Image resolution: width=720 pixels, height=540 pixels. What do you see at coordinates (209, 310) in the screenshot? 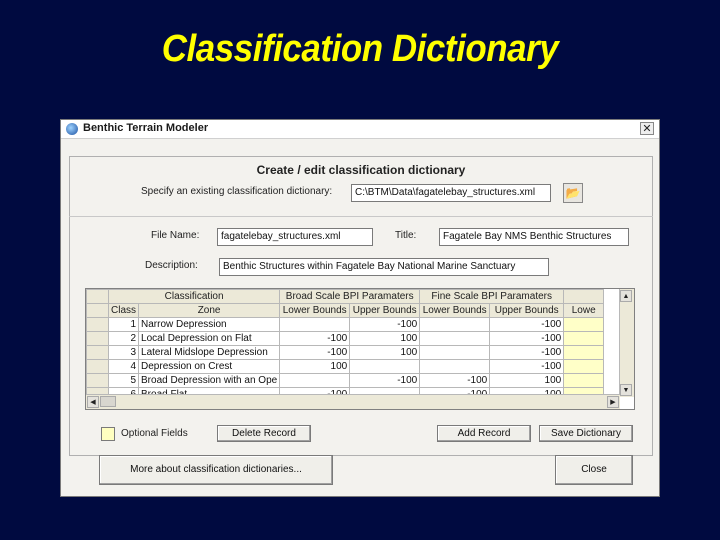
I see `column-header-zone: Zone` at bounding box center [209, 310].